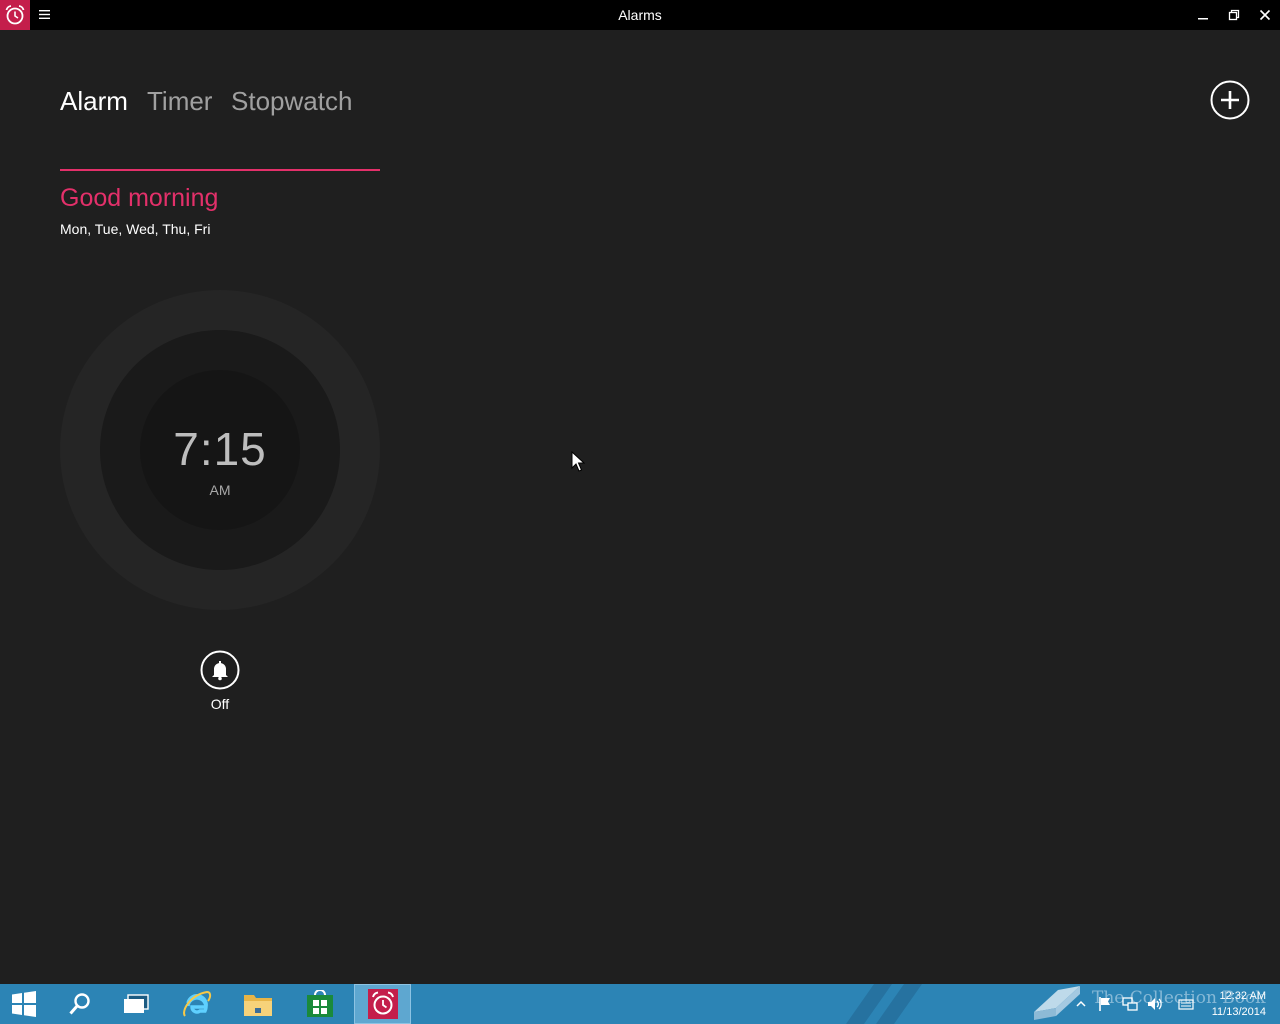 The height and width of the screenshot is (1024, 1280). I want to click on window-title: Alarms, so click(640, 15).